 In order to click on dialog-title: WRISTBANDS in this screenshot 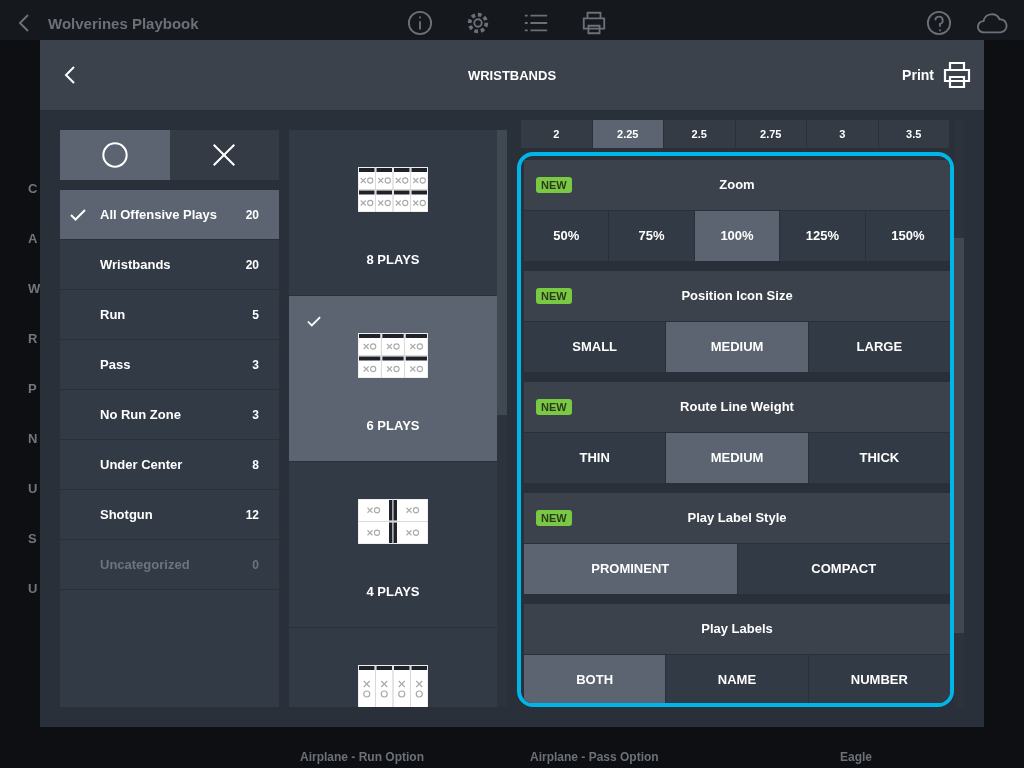, I will do `click(512, 75)`.